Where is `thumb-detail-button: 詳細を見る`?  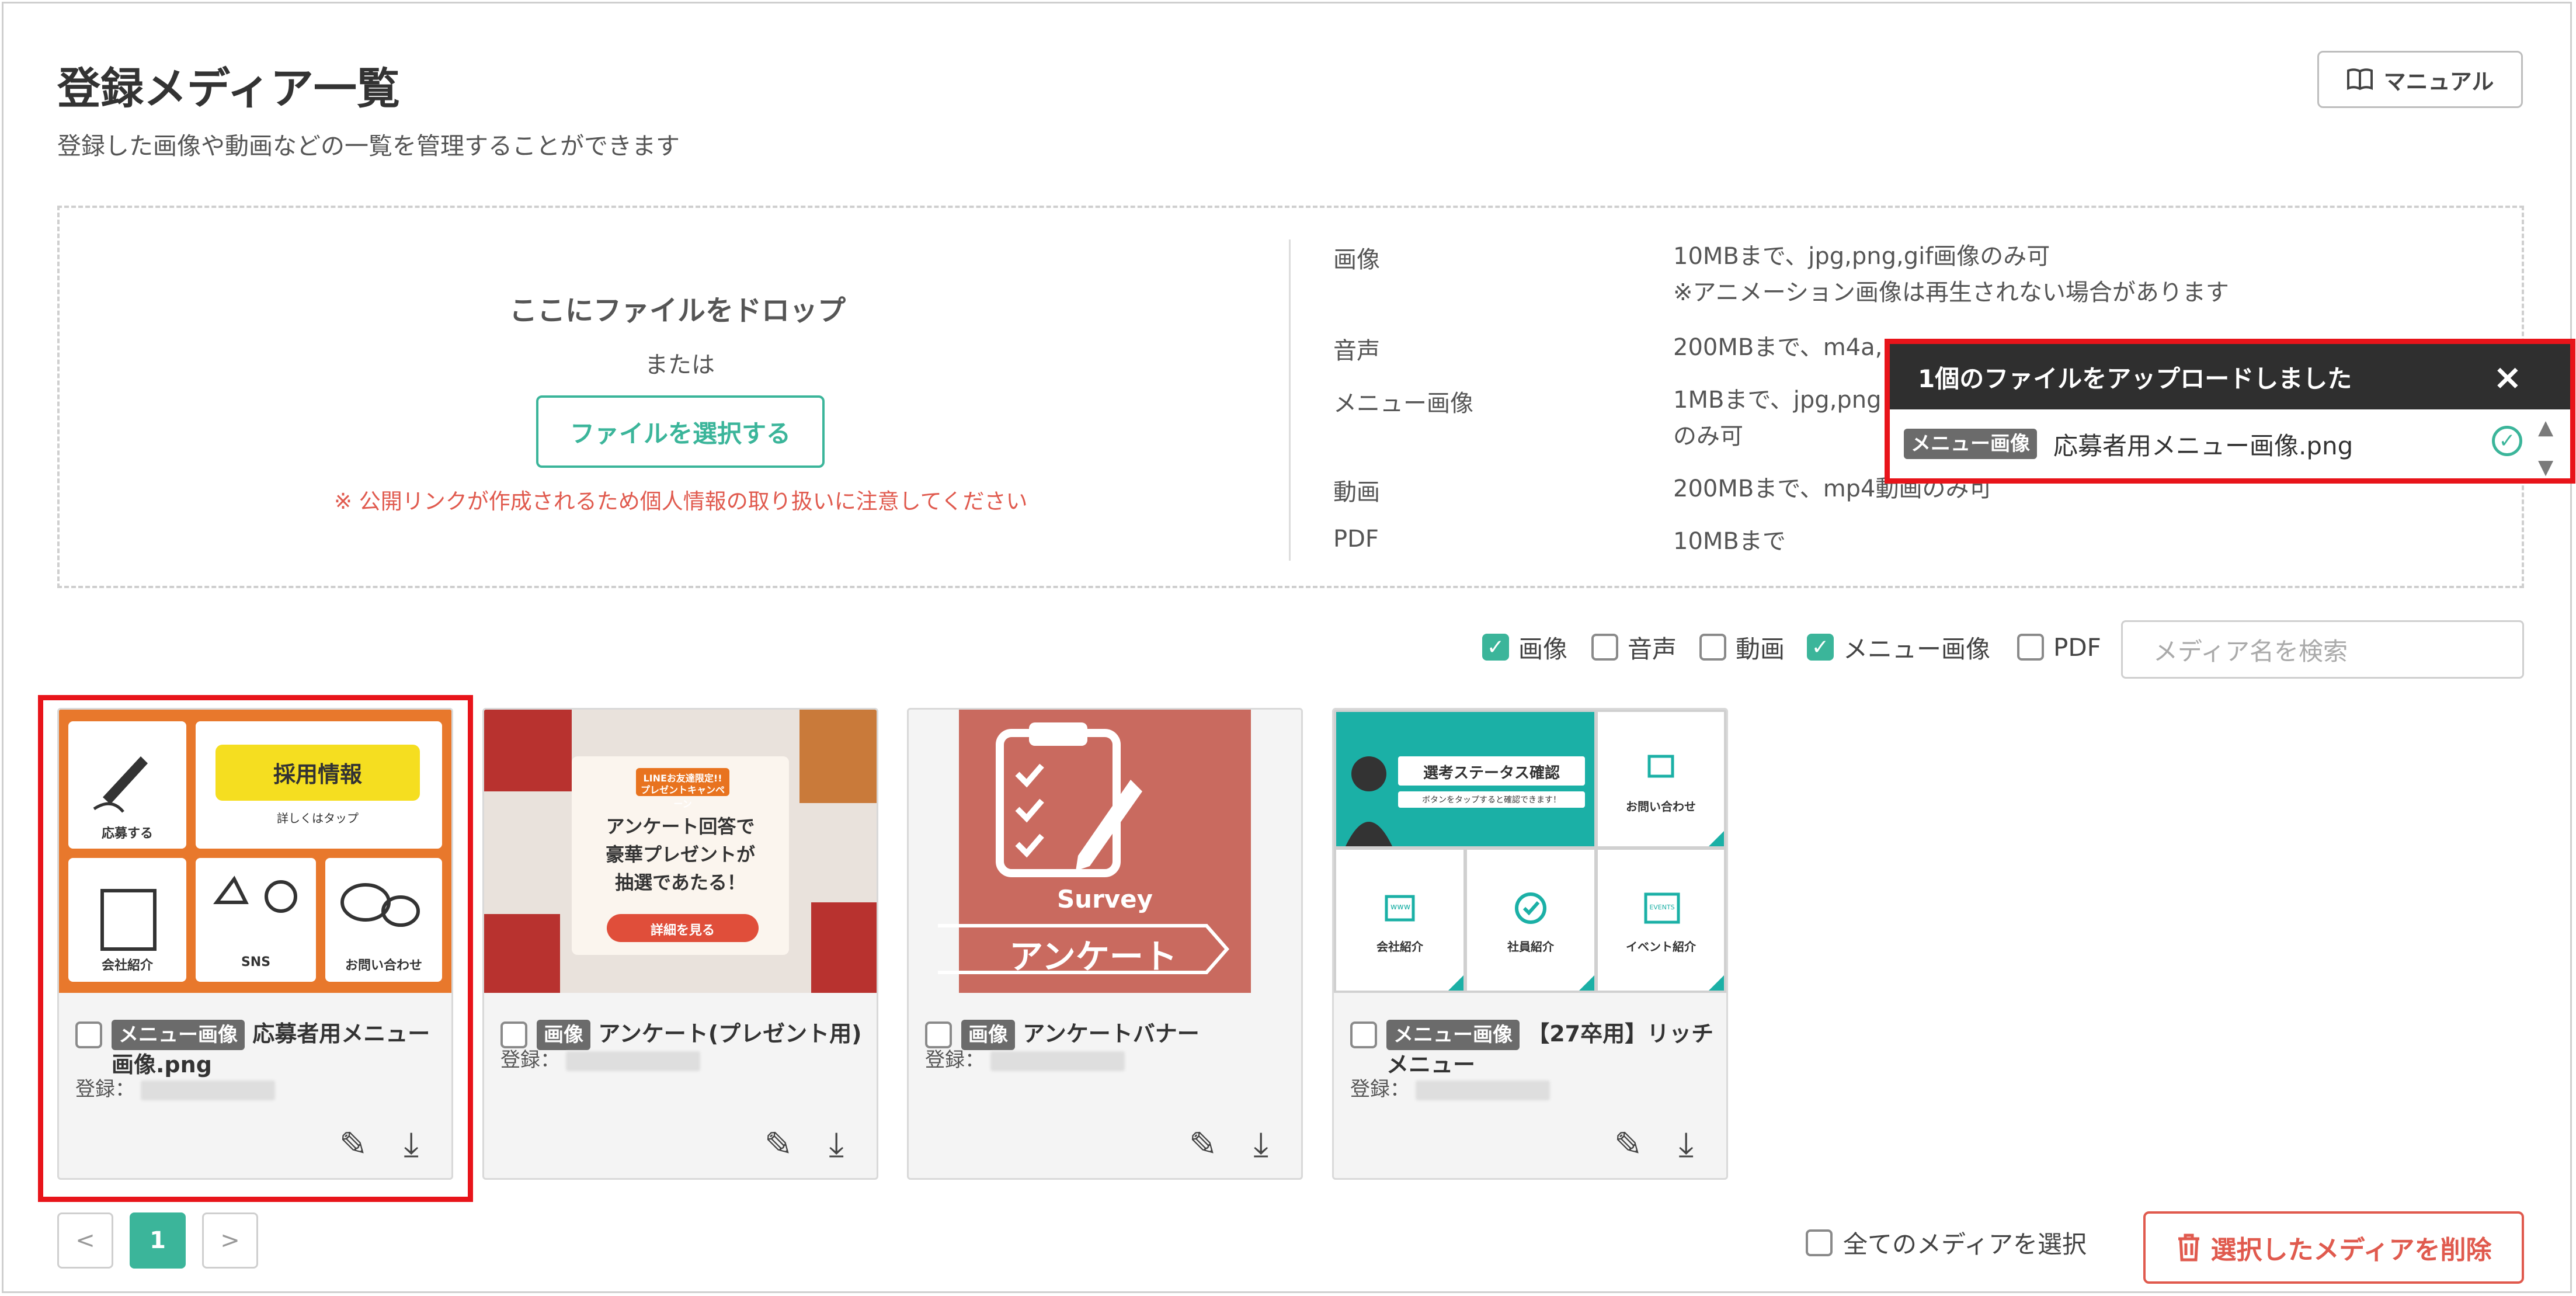 thumb-detail-button: 詳細を見る is located at coordinates (683, 931).